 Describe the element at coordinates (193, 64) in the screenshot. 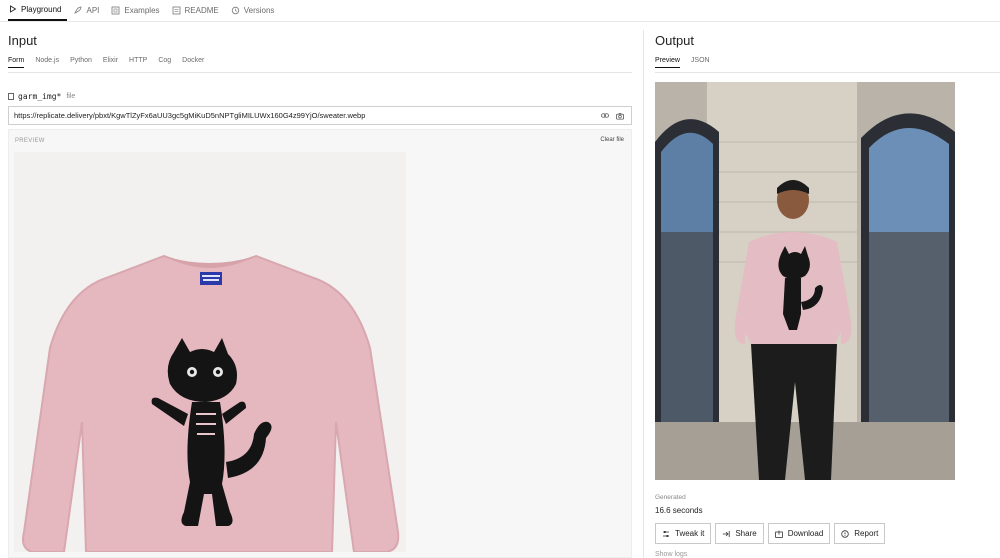

I see `subtab-docker: Docker` at that location.